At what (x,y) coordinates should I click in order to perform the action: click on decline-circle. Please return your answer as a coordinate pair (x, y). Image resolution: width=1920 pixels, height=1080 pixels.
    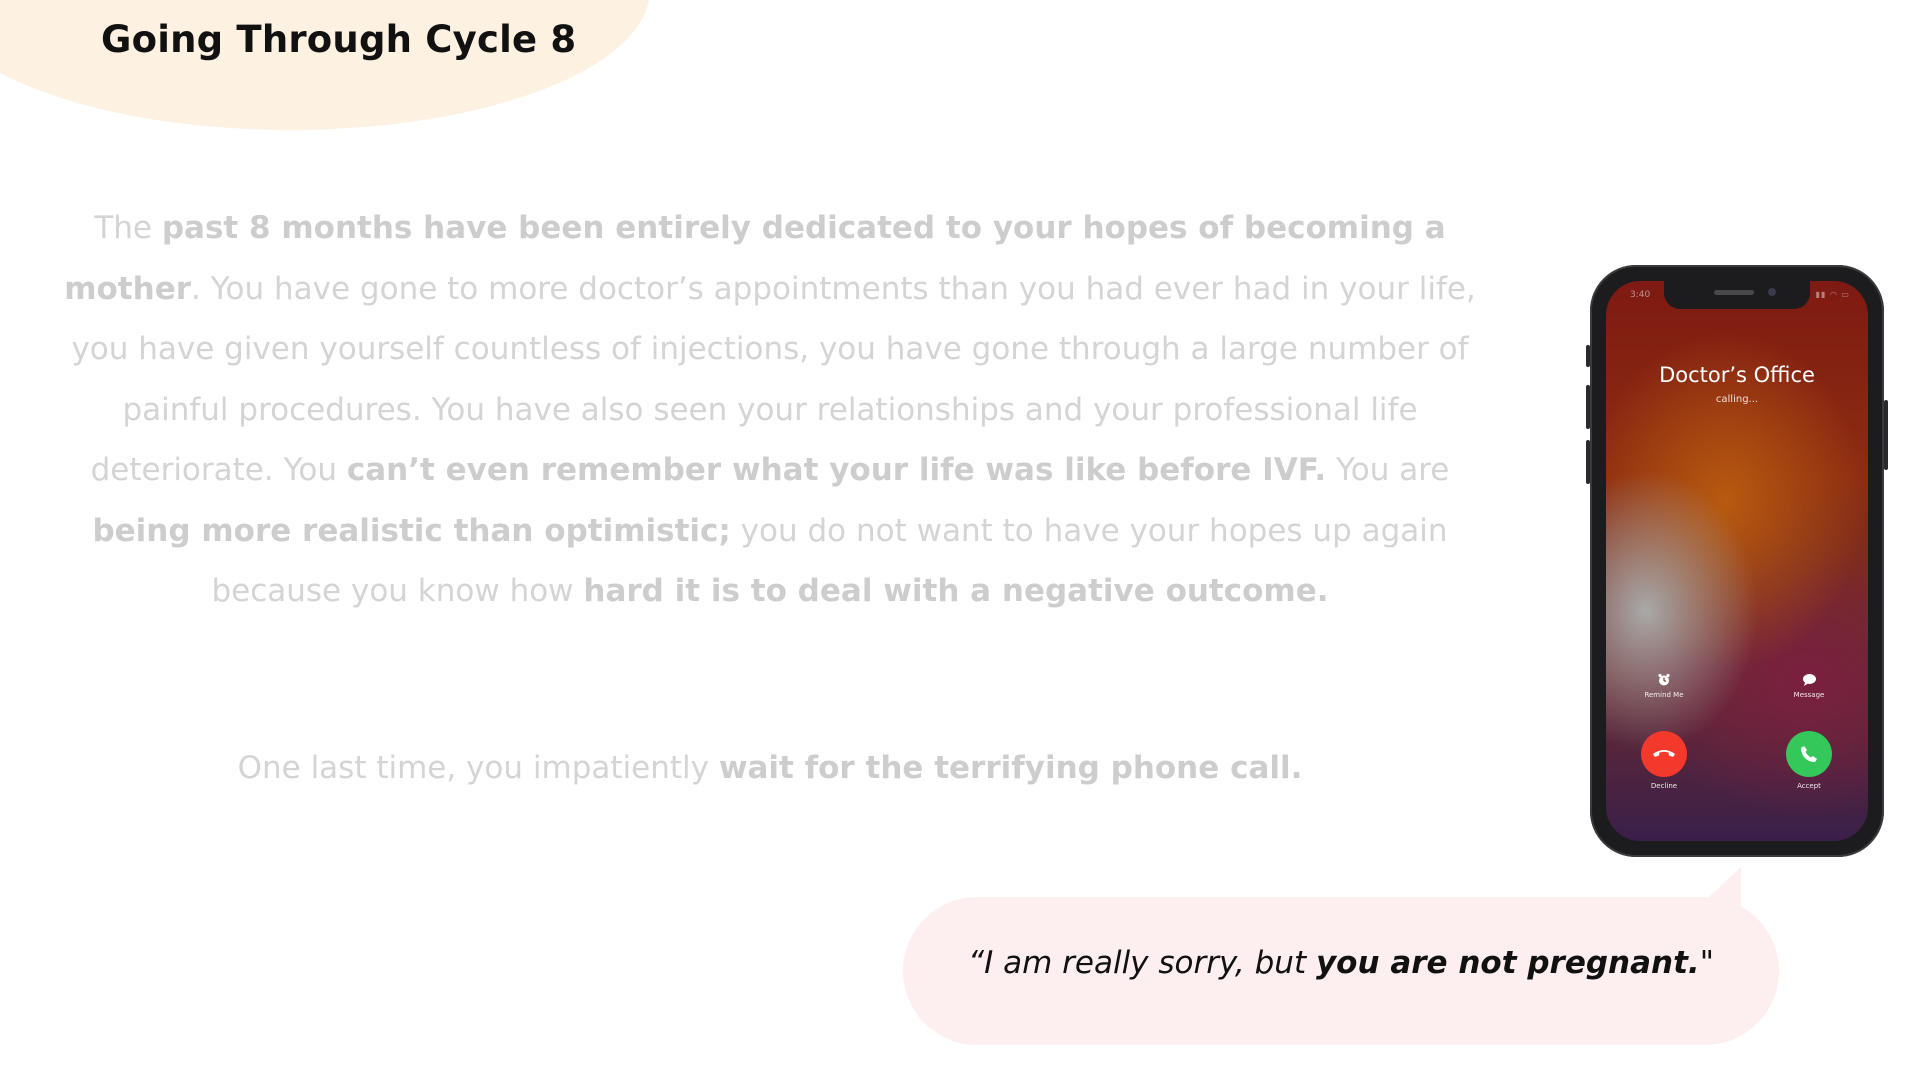
    Looking at the image, I should click on (1664, 754).